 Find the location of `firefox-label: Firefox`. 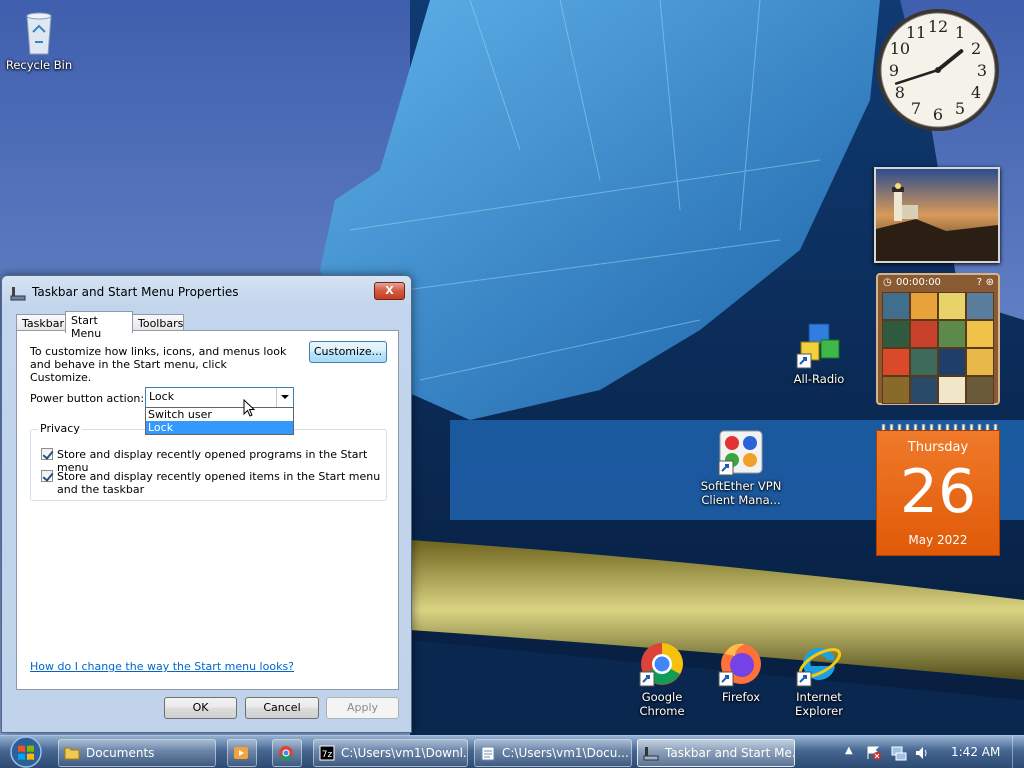

firefox-label: Firefox is located at coordinates (741, 697).